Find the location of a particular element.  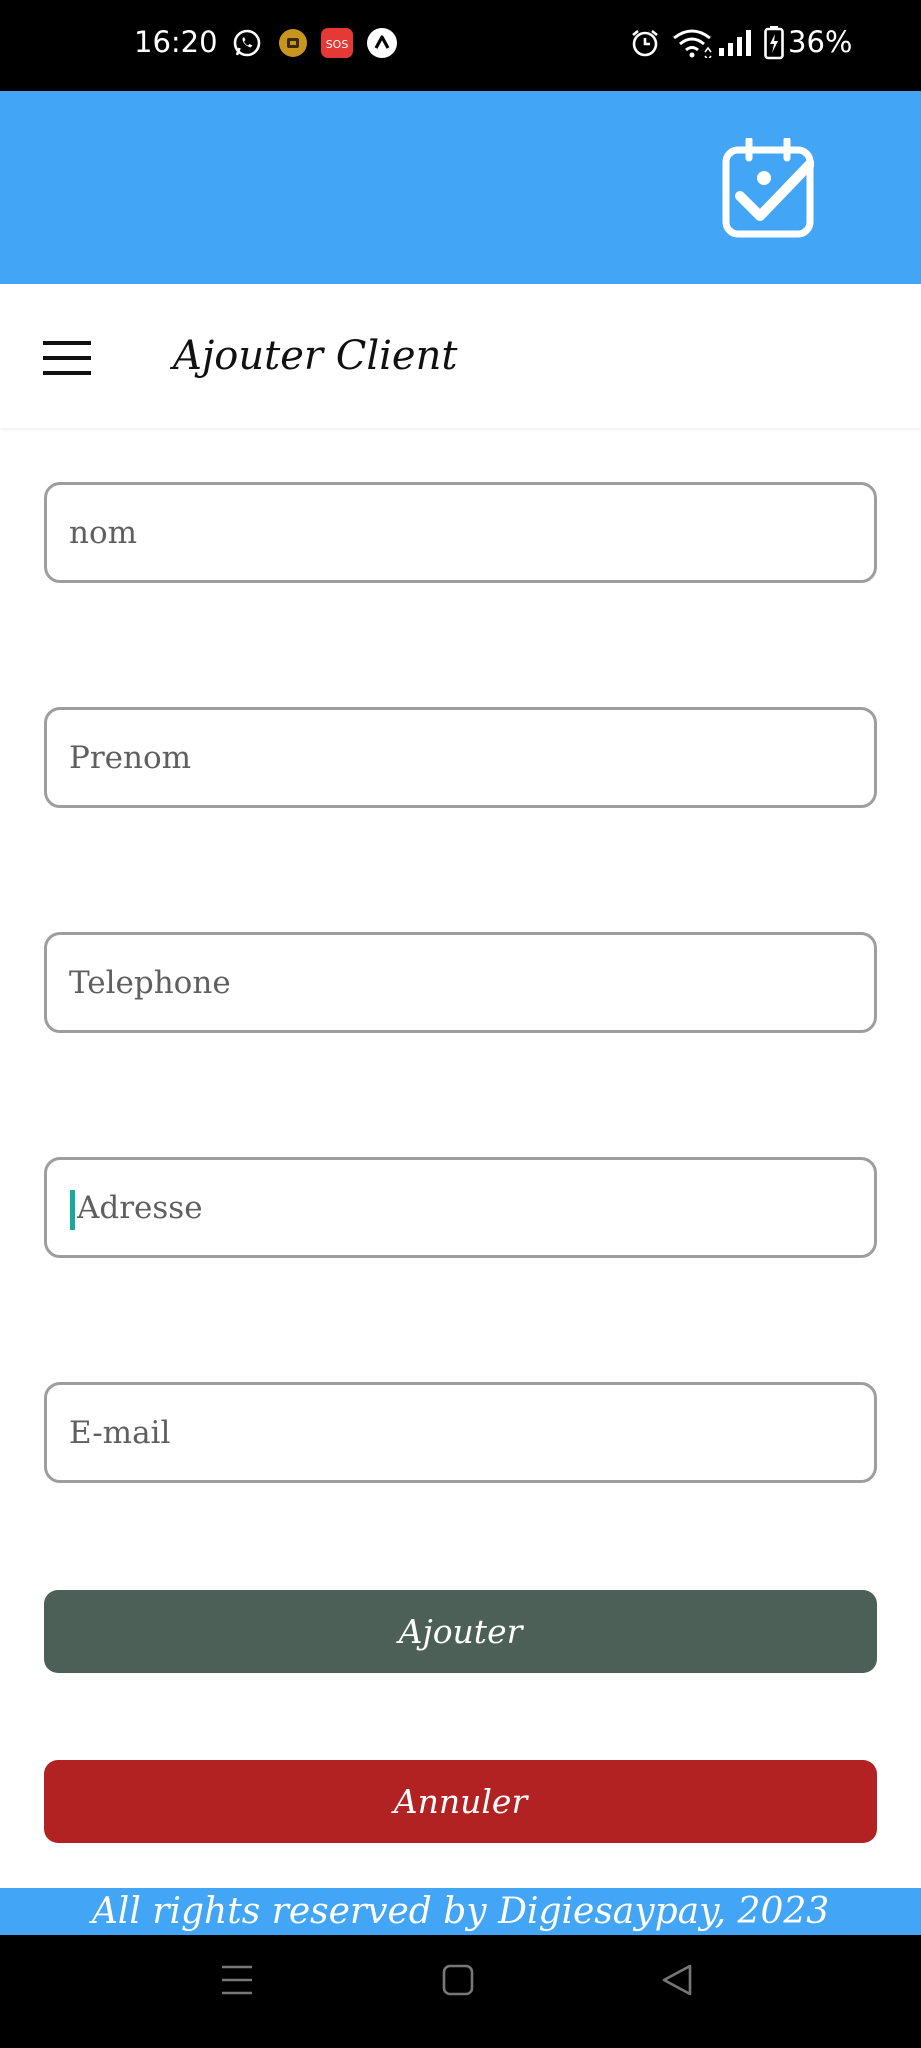

telephone-field is located at coordinates (460, 982).